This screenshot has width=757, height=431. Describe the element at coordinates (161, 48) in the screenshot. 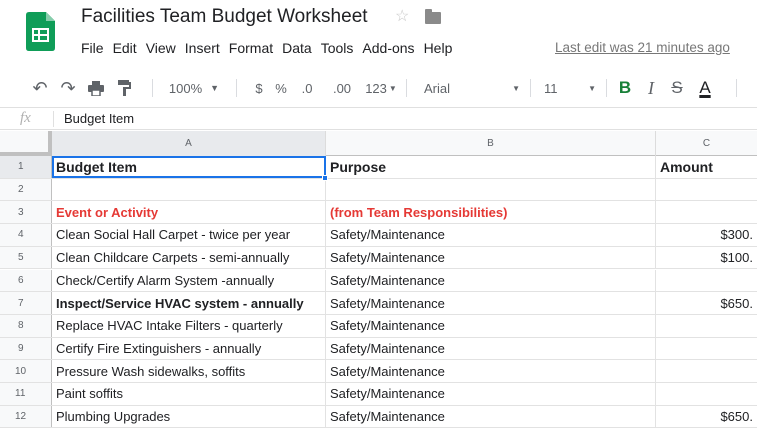

I see `menu-view: View` at that location.